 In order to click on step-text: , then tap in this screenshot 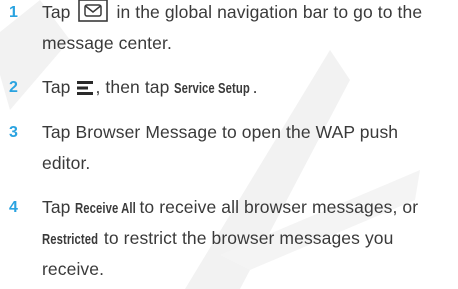, I will do `click(132, 87)`.